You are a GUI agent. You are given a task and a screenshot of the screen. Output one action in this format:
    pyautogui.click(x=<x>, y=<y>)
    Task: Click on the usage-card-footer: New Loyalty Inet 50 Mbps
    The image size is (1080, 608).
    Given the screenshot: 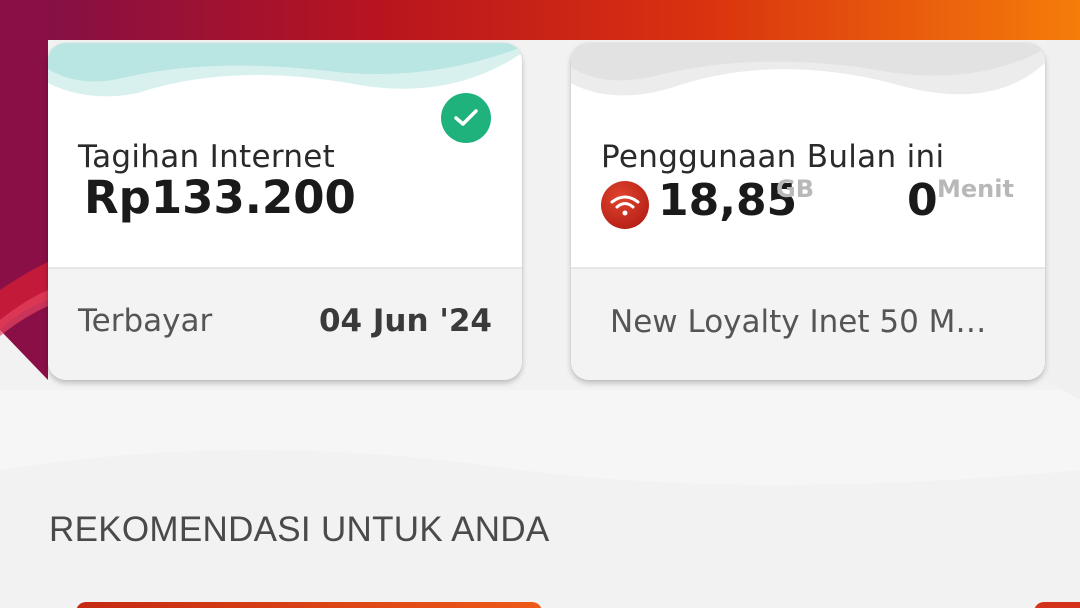 What is the action you would take?
    pyautogui.click(x=808, y=323)
    